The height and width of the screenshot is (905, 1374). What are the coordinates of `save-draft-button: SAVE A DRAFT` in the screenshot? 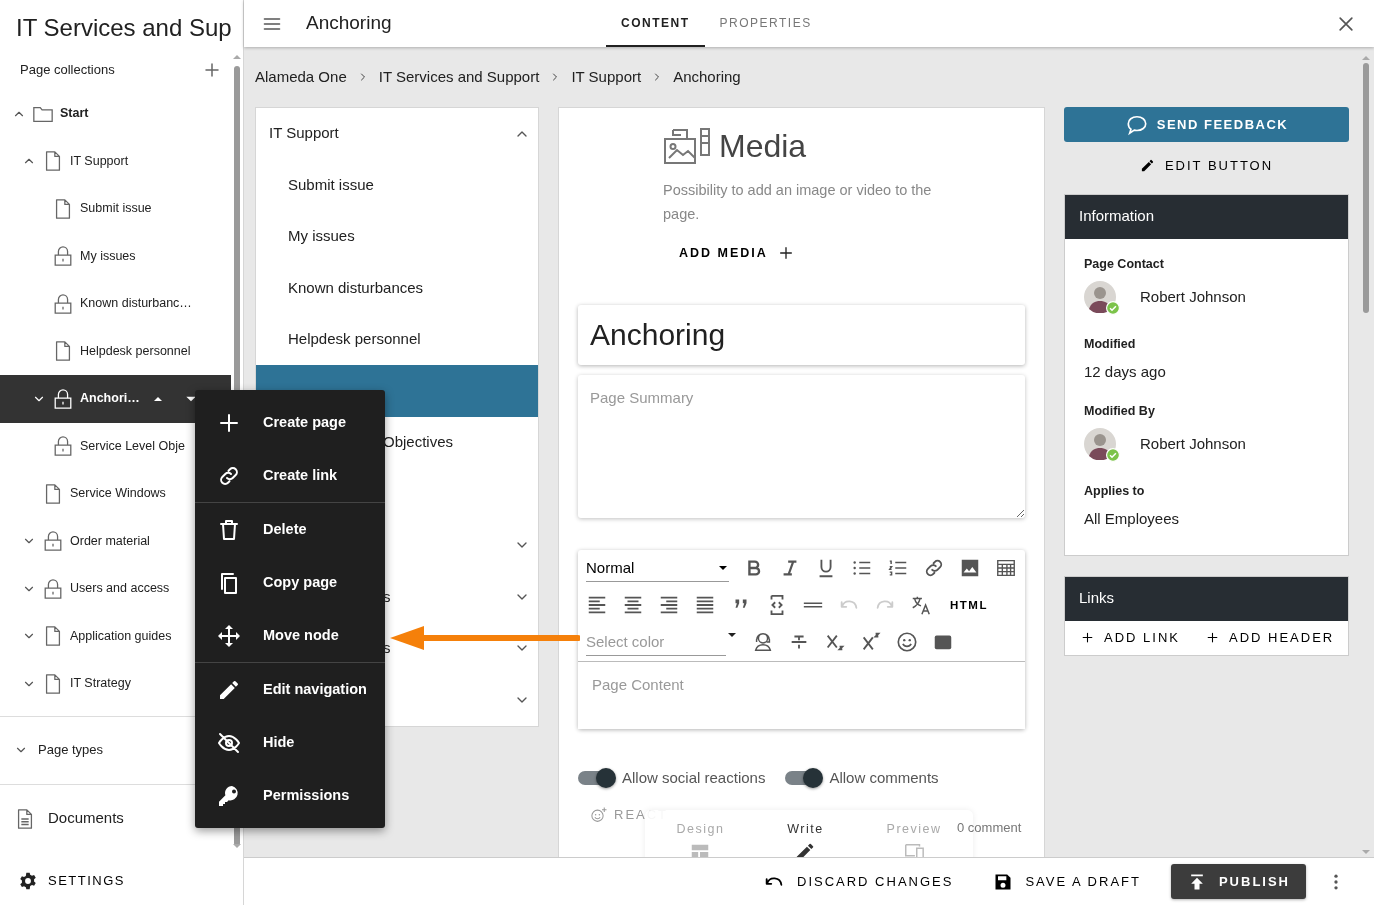 It's located at (1067, 881).